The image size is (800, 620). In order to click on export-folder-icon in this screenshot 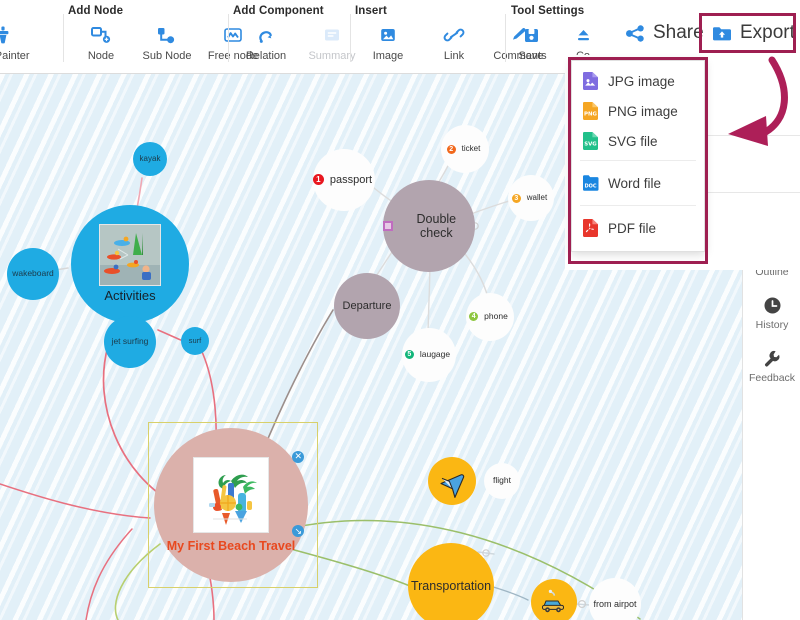, I will do `click(722, 33)`.